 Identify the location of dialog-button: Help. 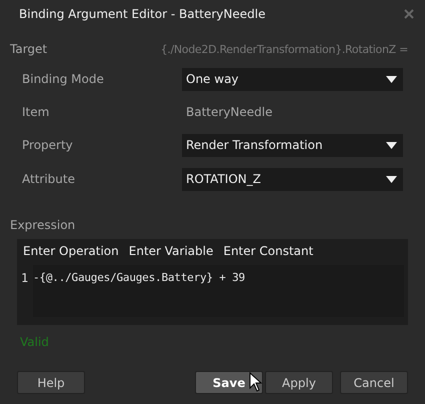
(51, 382).